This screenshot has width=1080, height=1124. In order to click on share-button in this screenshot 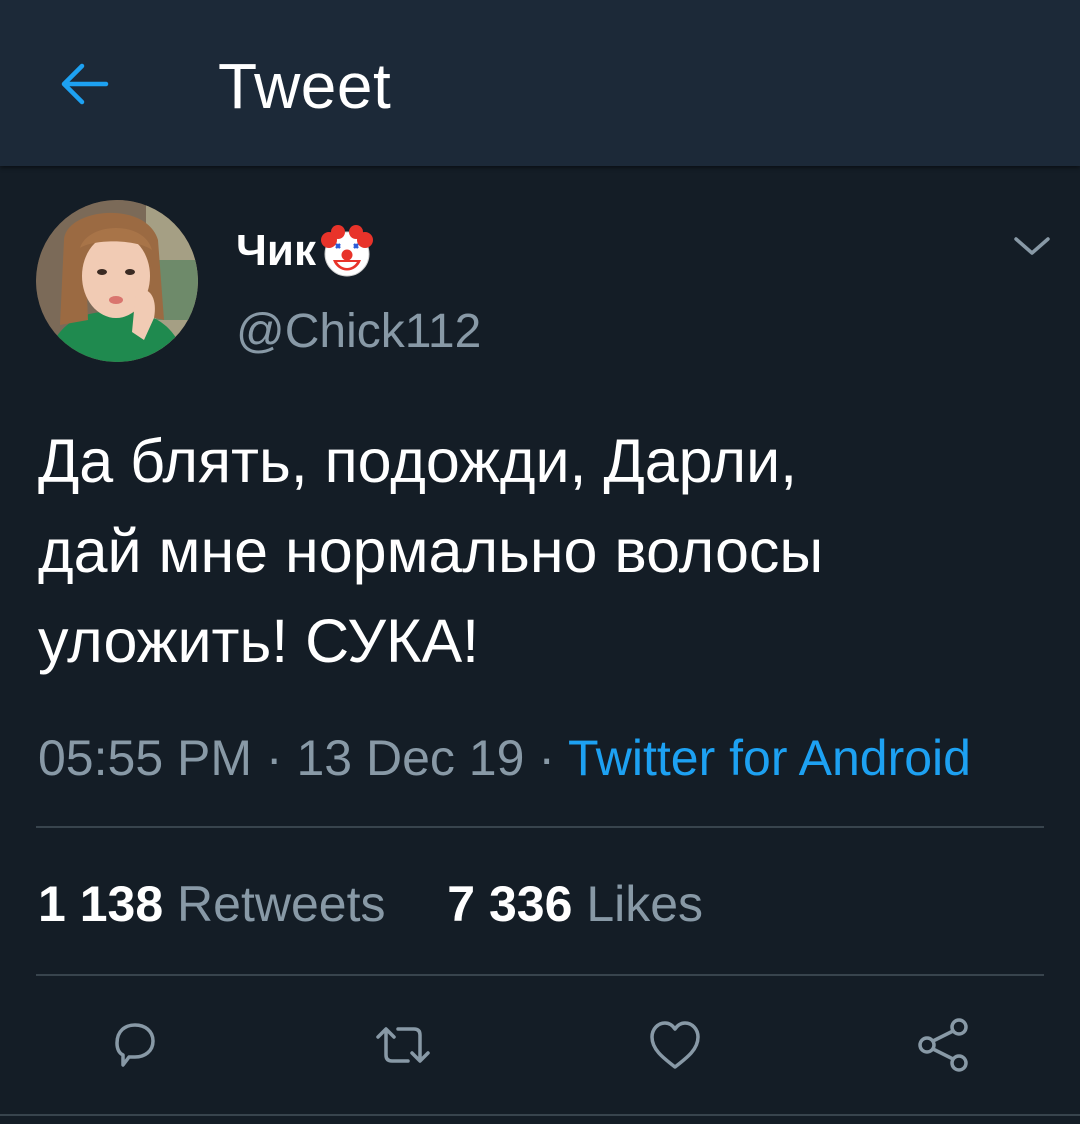, I will do `click(943, 1045)`.